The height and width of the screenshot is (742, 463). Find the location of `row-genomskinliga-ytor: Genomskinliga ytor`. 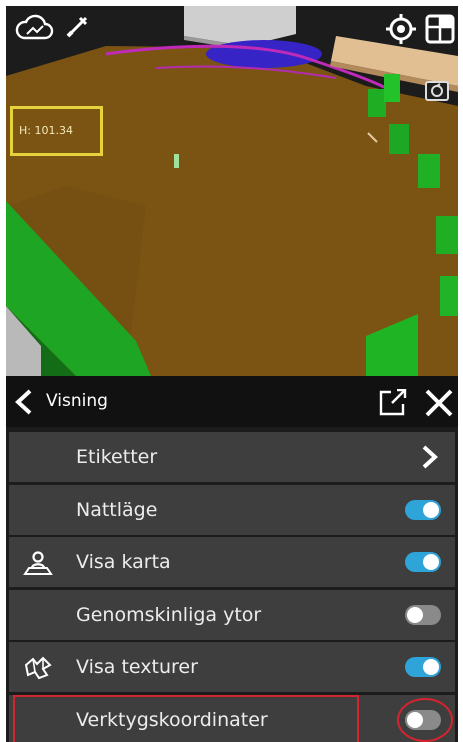

row-genomskinliga-ytor: Genomskinliga ytor is located at coordinates (232, 614).